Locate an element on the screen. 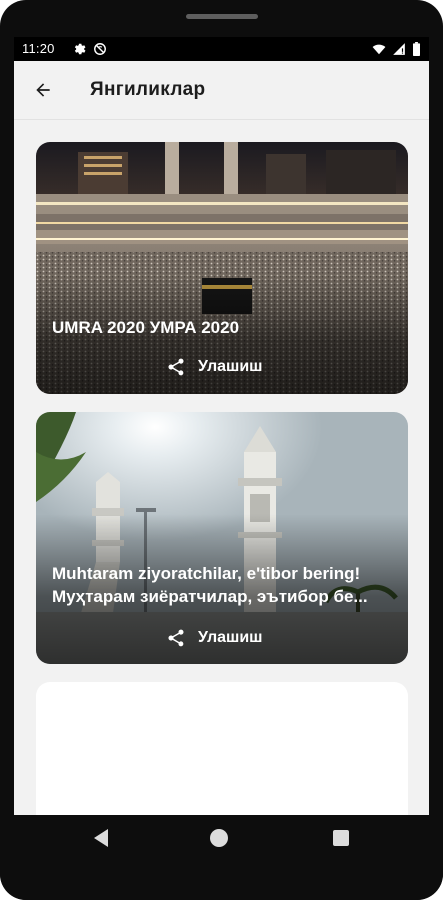  no-sync-icon is located at coordinates (100, 49).